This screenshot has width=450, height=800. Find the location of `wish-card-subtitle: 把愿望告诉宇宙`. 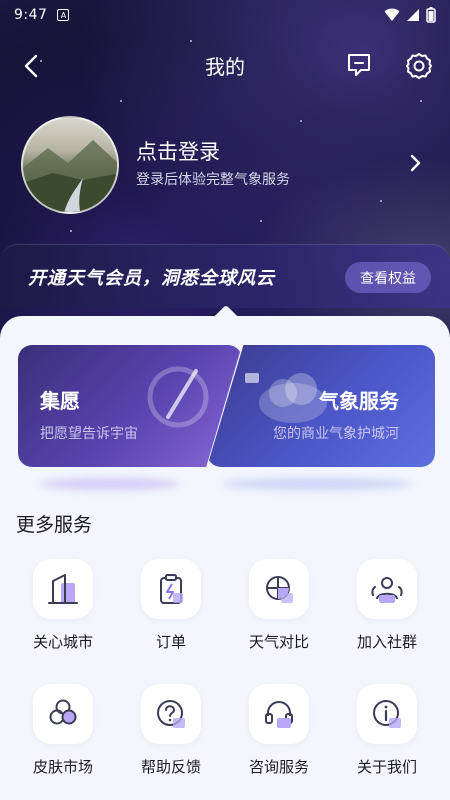

wish-card-subtitle: 把愿望告诉宇宙 is located at coordinates (89, 434).